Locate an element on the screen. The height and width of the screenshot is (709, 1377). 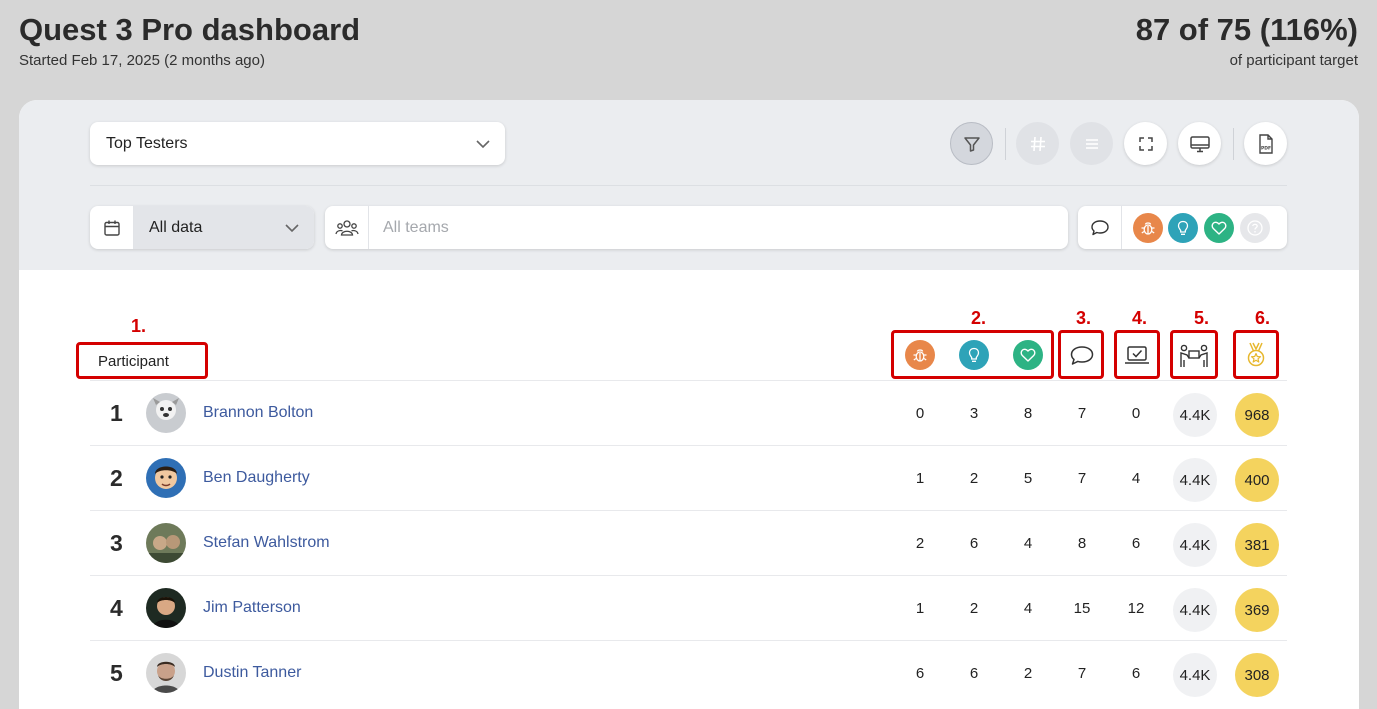
rank: 2 is located at coordinates (116, 478).